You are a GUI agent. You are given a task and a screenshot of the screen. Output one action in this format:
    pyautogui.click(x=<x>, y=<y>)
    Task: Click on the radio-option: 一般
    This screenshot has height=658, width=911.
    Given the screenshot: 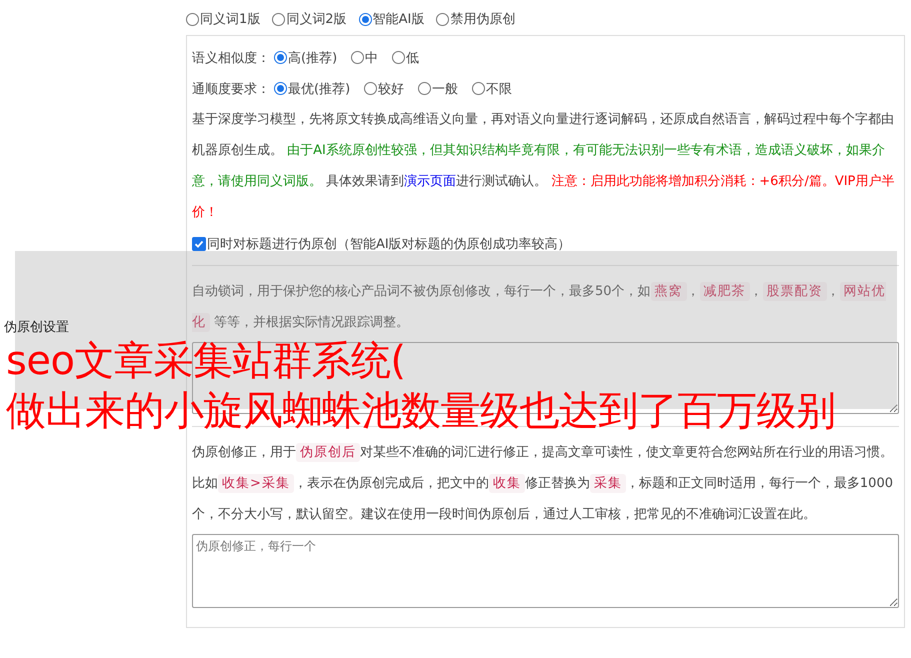 What is the action you would take?
    pyautogui.click(x=438, y=89)
    